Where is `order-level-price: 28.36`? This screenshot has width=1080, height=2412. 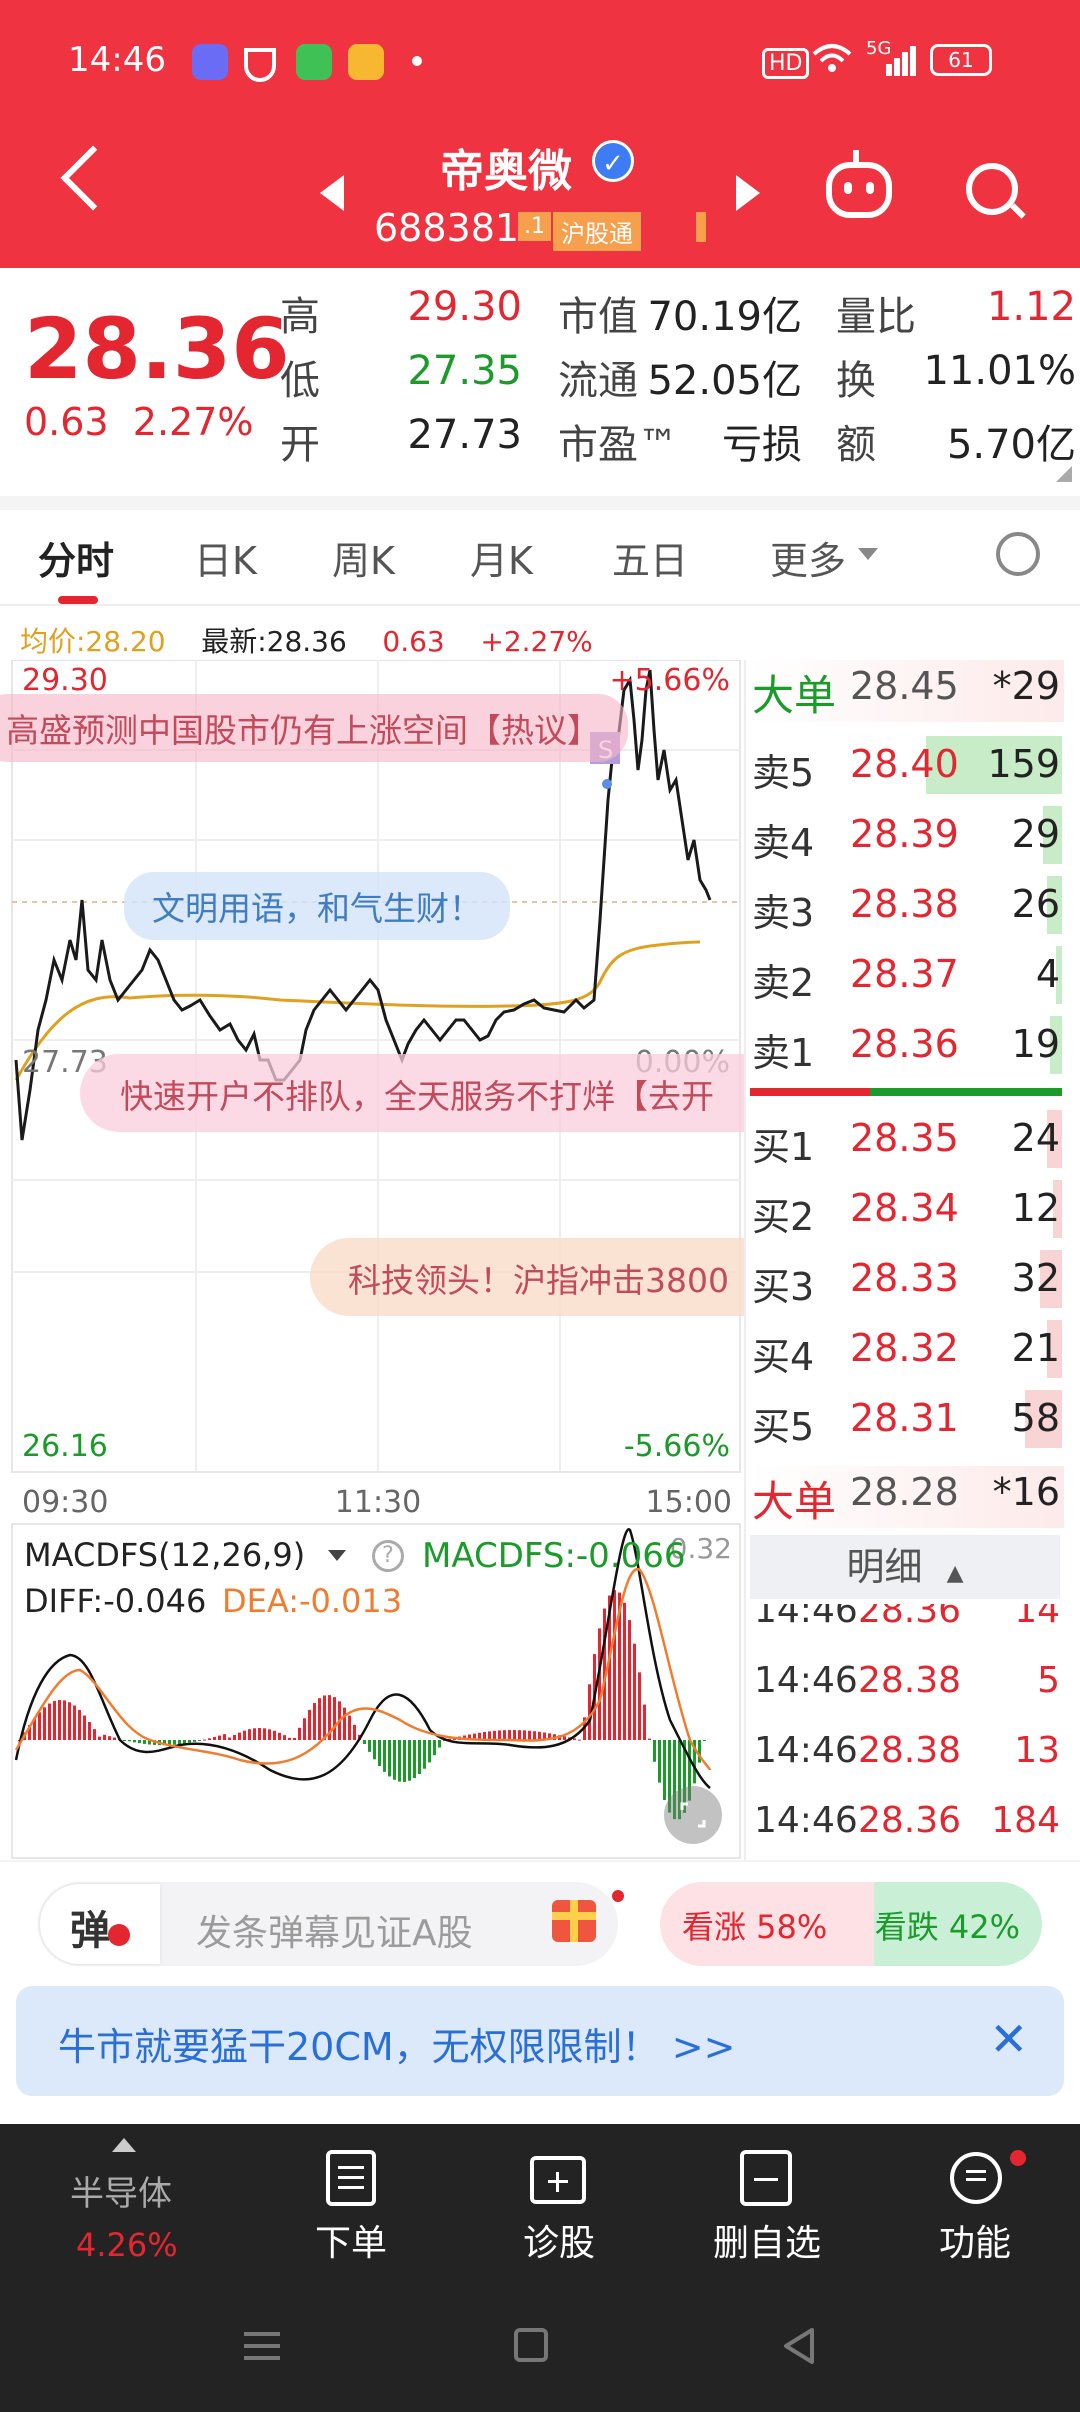 order-level-price: 28.36 is located at coordinates (904, 1044).